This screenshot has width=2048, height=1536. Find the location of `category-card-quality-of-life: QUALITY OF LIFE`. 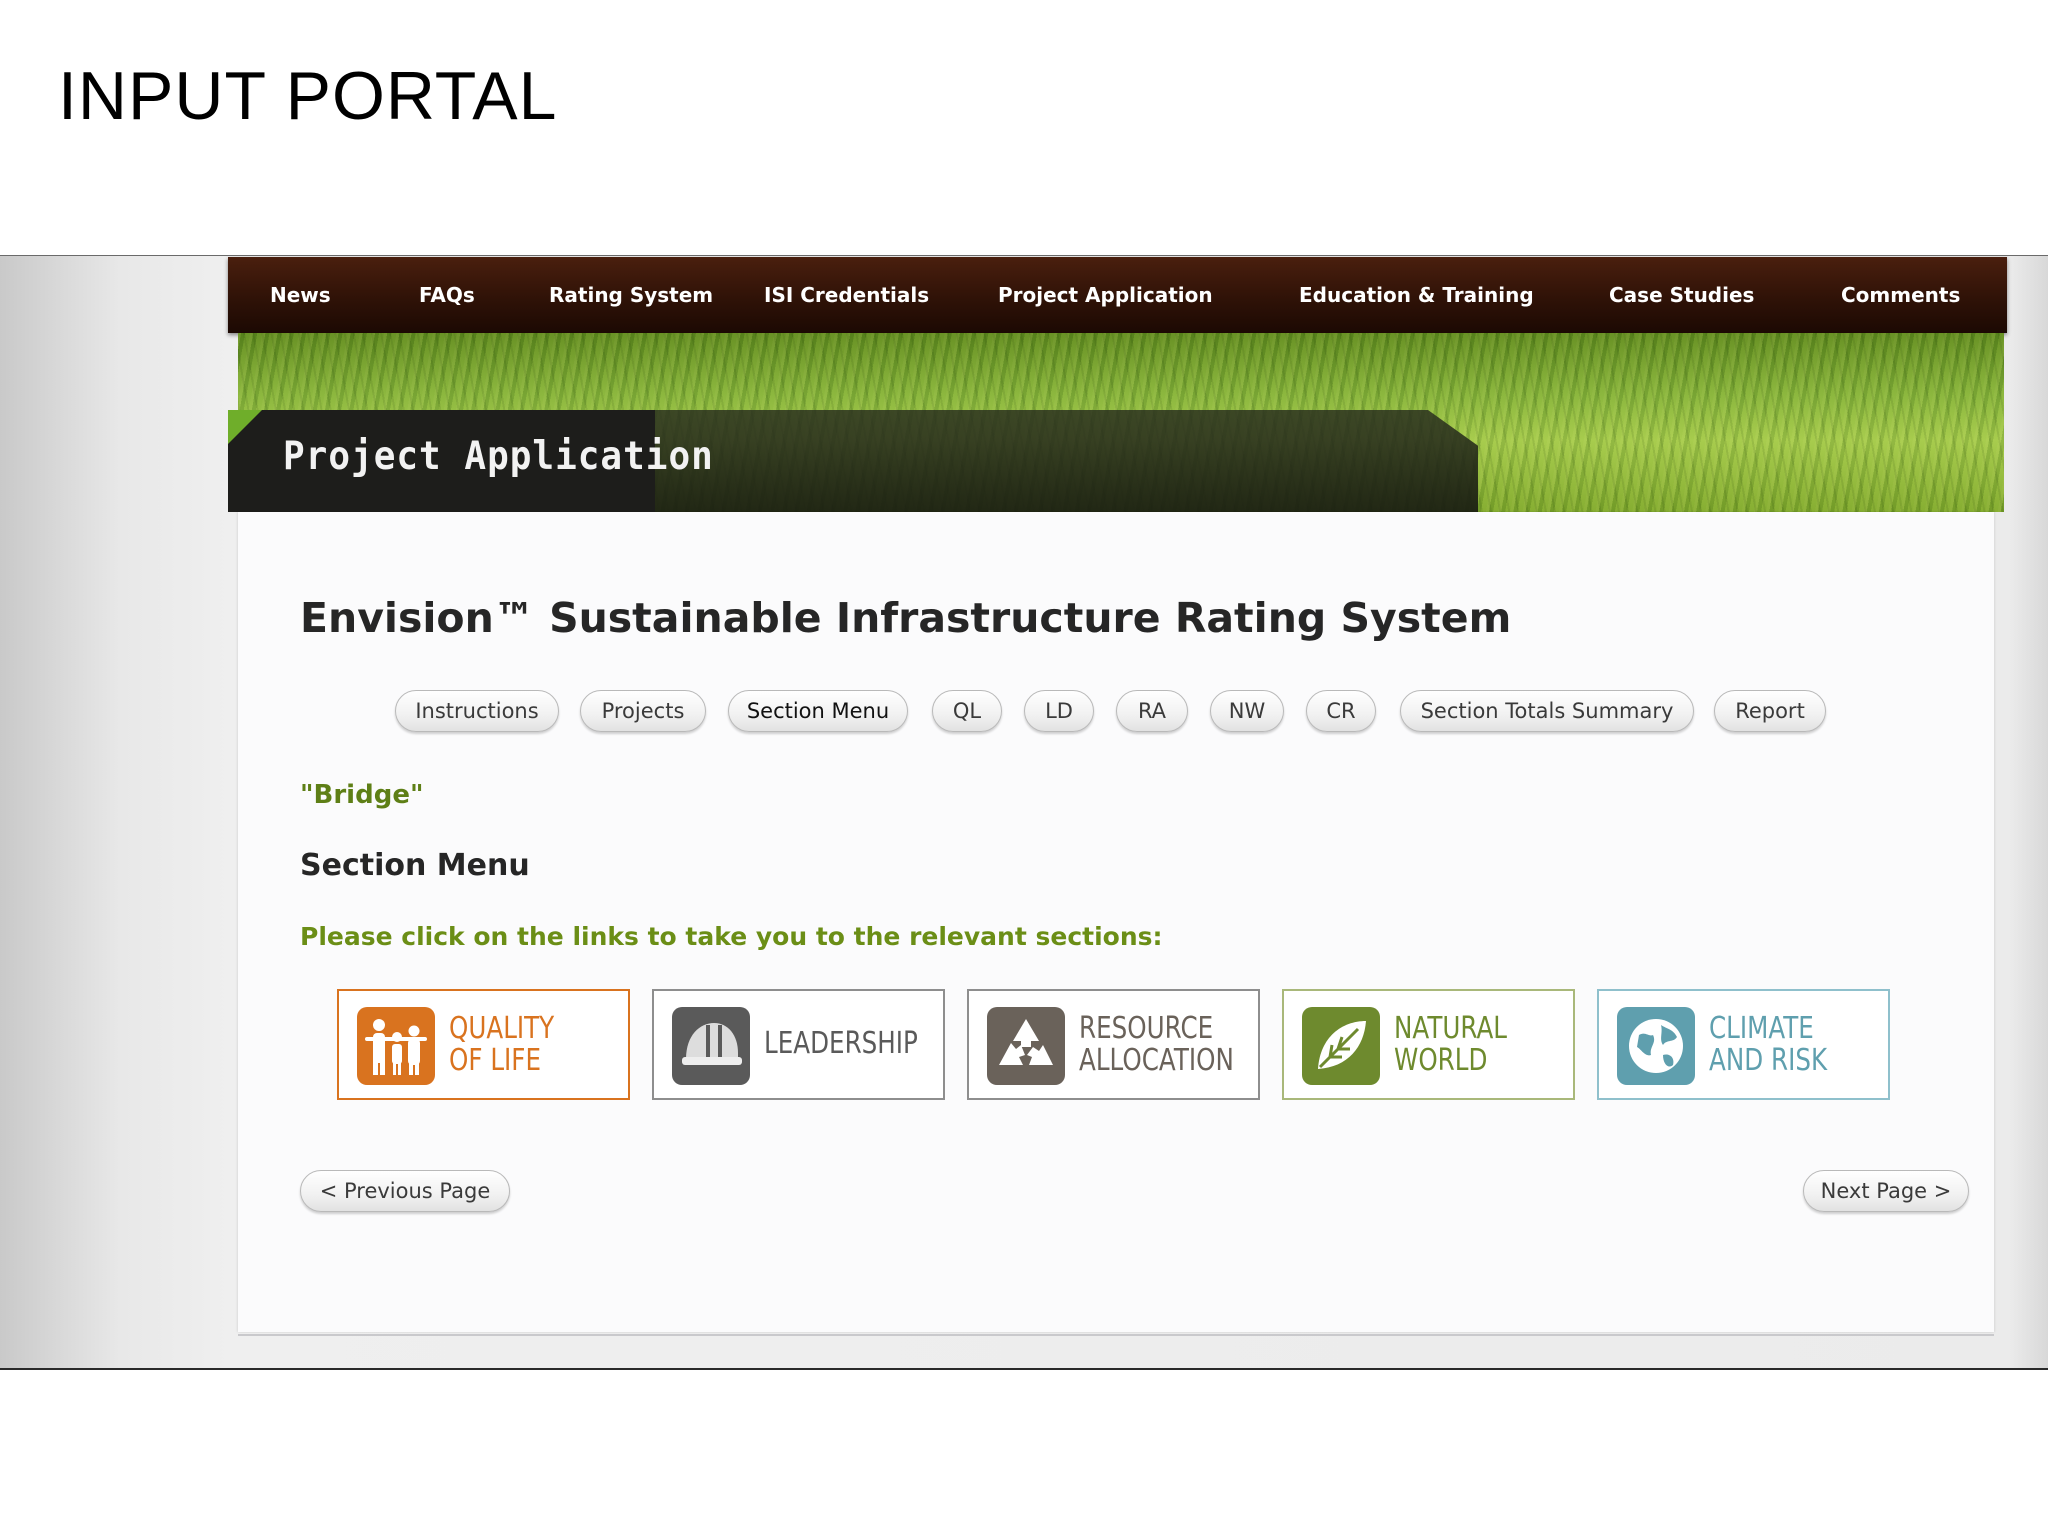

category-card-quality-of-life: QUALITY OF LIFE is located at coordinates (483, 1044).